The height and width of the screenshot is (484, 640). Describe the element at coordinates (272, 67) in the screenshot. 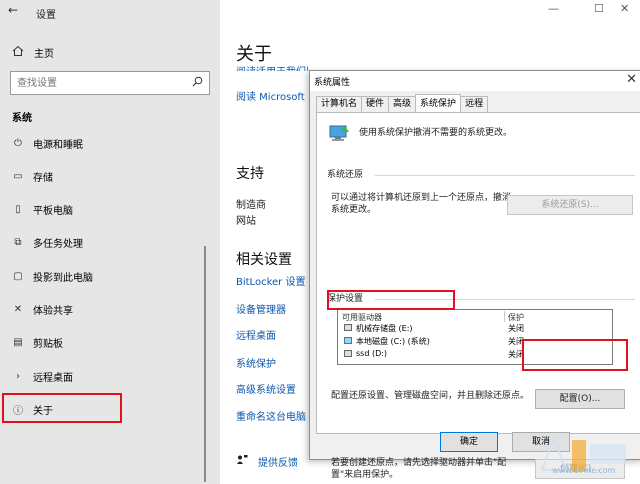

I see `service-agreement-link: 阅读适用于我们服务的 Microsoft 服务协议` at that location.